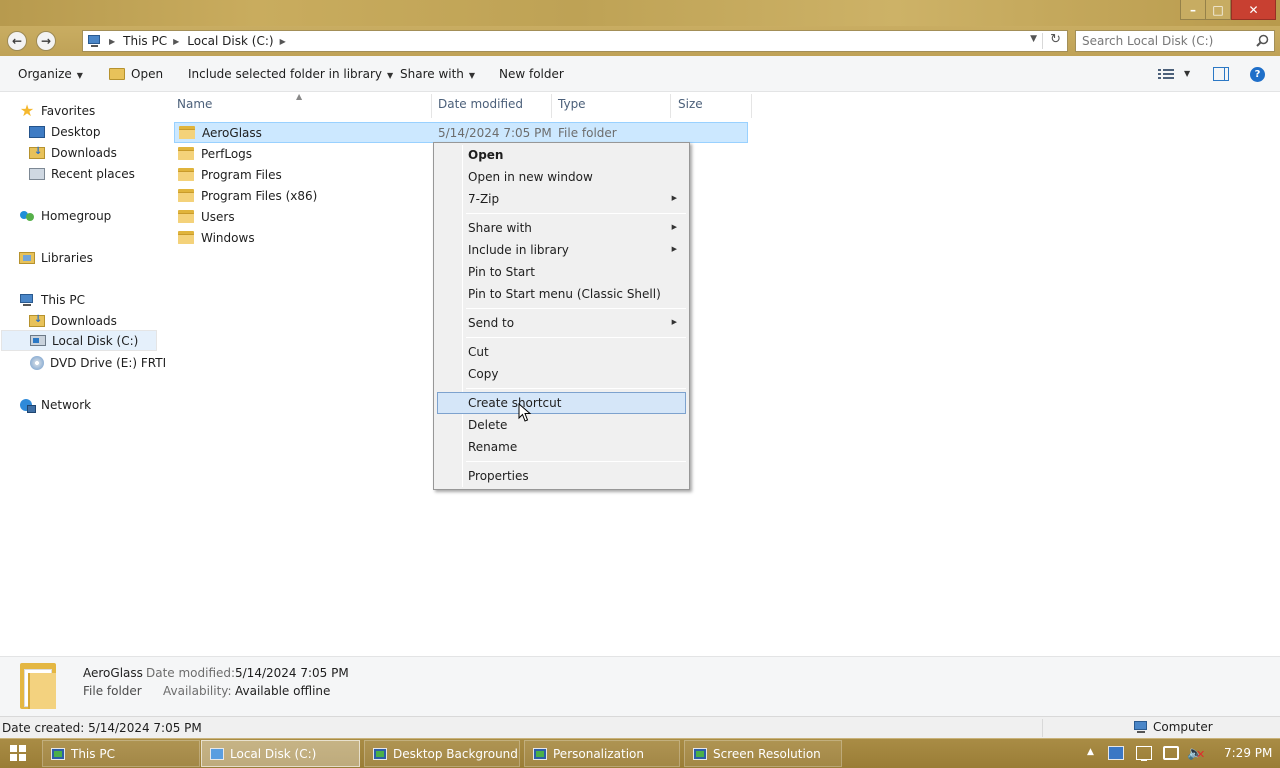 The height and width of the screenshot is (768, 1280). I want to click on menu-label: 7-Zip, so click(484, 199).